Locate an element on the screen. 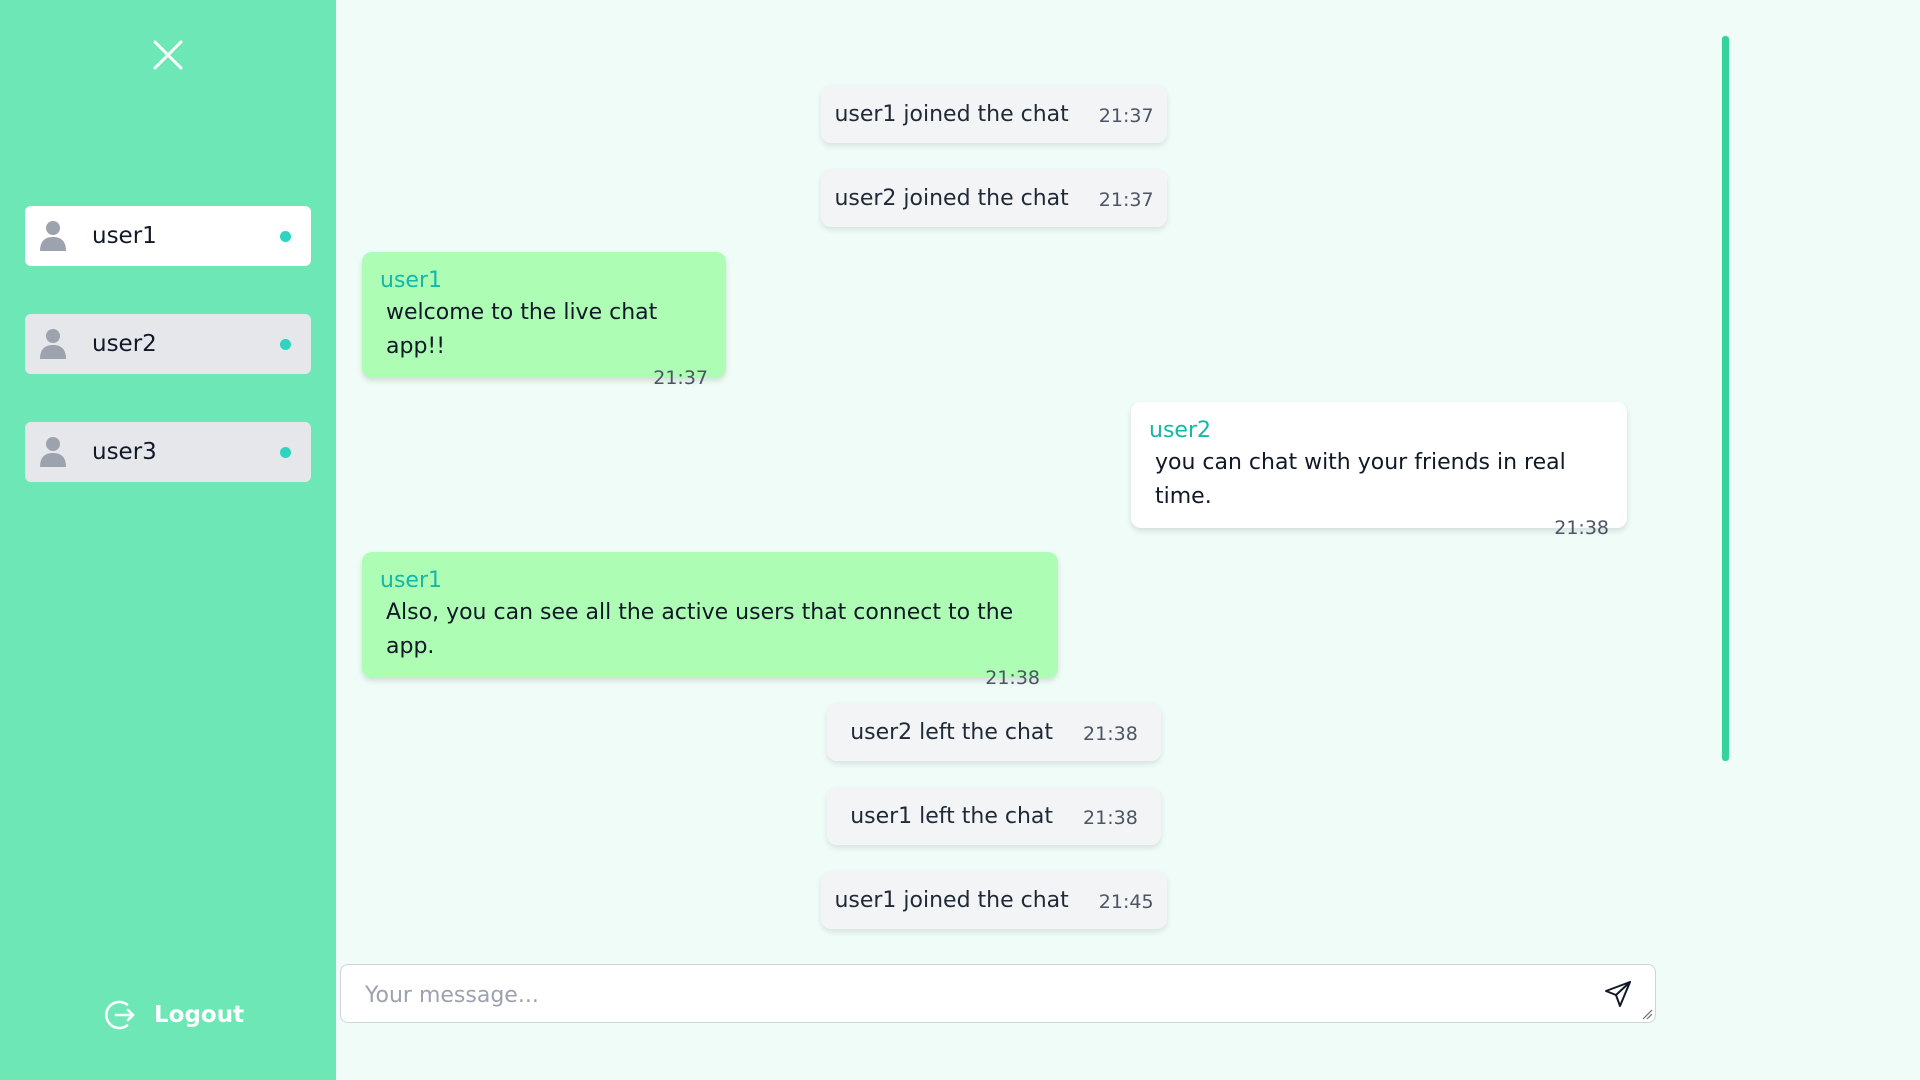  message-input is located at coordinates (975, 995).